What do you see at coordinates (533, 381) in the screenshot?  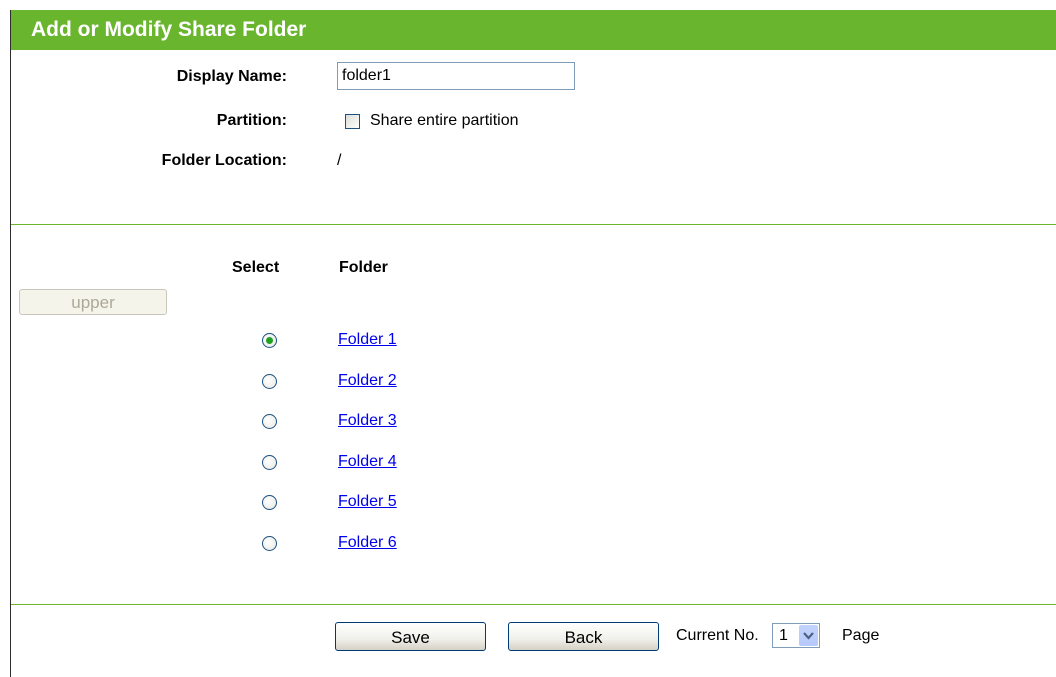 I see `folder-row: Folder 2` at bounding box center [533, 381].